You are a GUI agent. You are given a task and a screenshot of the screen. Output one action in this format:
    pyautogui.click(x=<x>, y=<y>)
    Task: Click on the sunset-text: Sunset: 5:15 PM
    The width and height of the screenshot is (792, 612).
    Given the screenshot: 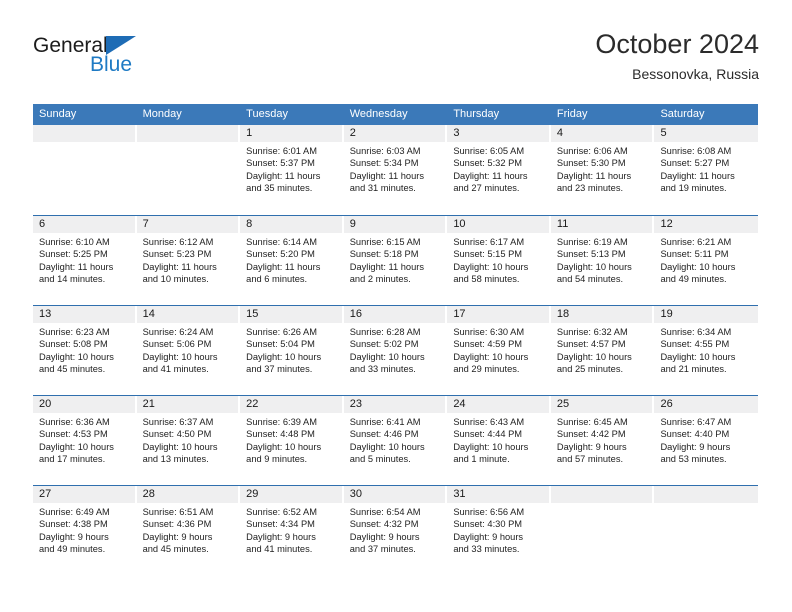 What is the action you would take?
    pyautogui.click(x=488, y=254)
    